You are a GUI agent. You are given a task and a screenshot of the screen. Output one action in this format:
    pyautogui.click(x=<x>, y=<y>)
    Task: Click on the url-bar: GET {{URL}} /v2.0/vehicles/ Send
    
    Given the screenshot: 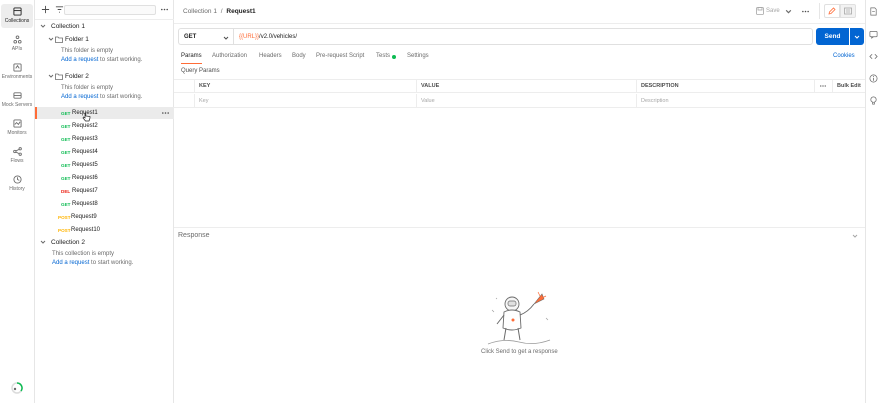 What is the action you would take?
    pyautogui.click(x=521, y=36)
    